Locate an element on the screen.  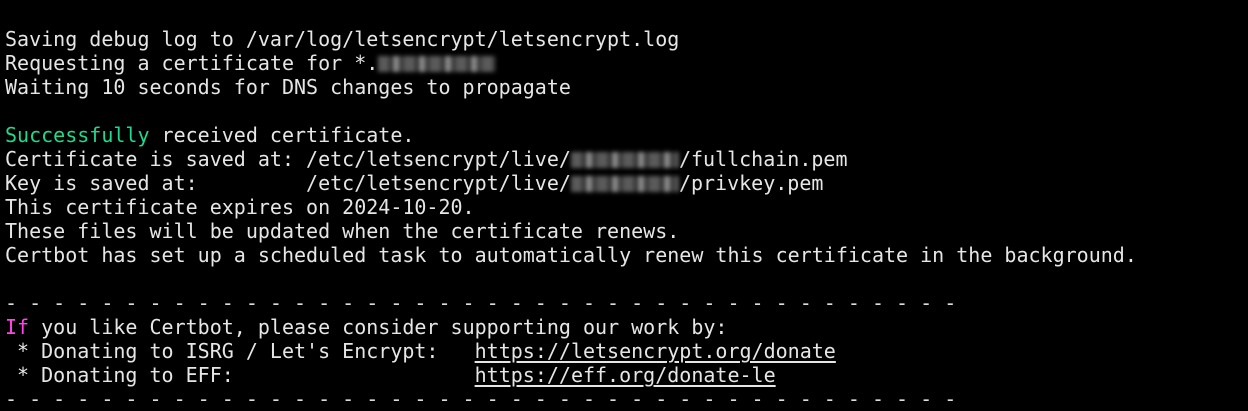
if-keyword: If is located at coordinates (17, 327).